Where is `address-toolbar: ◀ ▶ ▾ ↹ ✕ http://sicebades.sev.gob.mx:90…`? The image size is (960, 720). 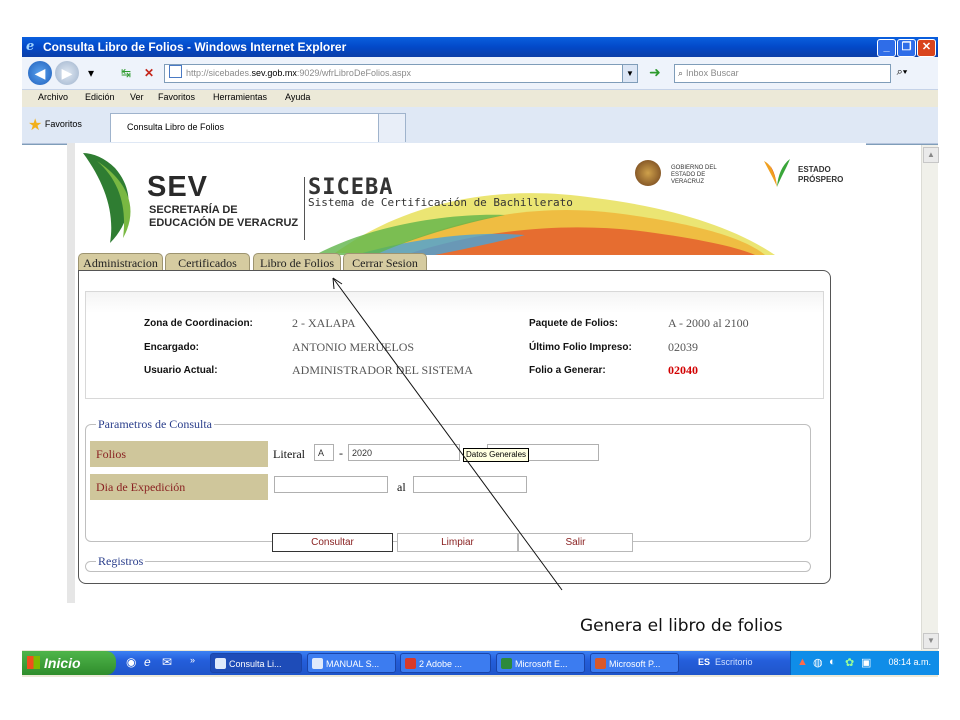
address-toolbar: ◀ ▶ ▾ ↹ ✕ http://sicebades.sev.gob.mx:90… is located at coordinates (480, 73).